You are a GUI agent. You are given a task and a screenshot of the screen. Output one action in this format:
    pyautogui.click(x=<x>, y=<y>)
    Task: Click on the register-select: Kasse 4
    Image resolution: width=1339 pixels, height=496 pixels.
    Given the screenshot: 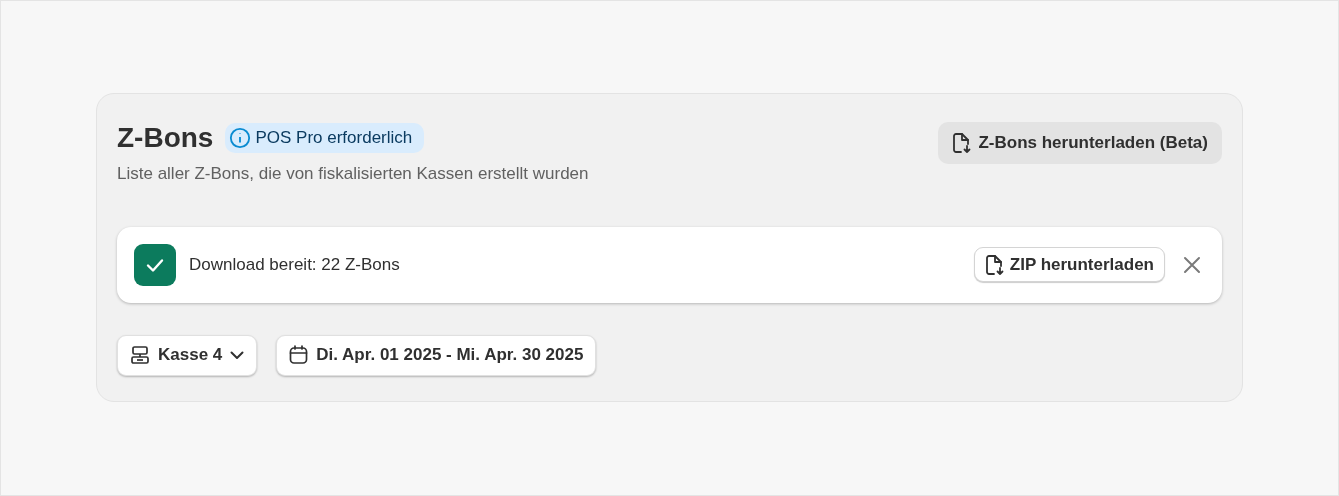 What is the action you would take?
    pyautogui.click(x=187, y=355)
    